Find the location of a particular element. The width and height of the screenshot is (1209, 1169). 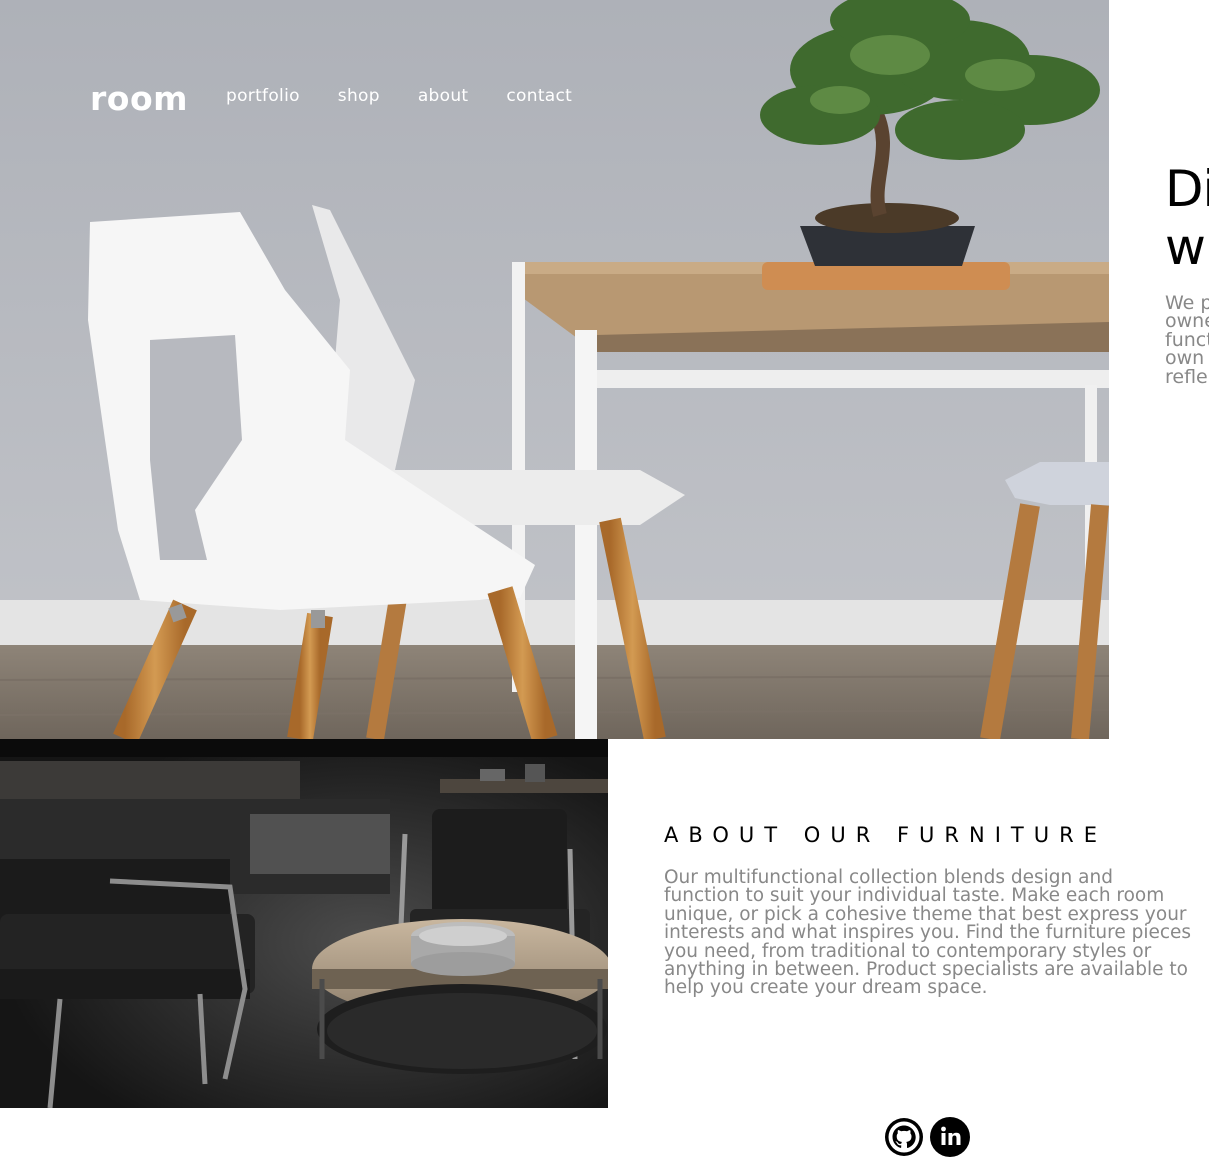

nav-link-about: about is located at coordinates (443, 96).